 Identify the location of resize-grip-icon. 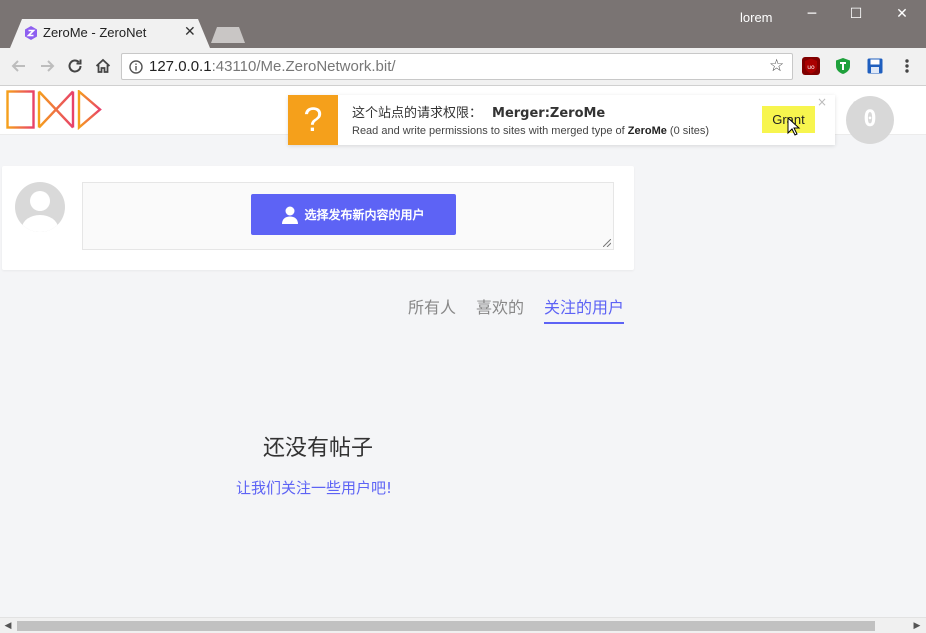
(607, 243).